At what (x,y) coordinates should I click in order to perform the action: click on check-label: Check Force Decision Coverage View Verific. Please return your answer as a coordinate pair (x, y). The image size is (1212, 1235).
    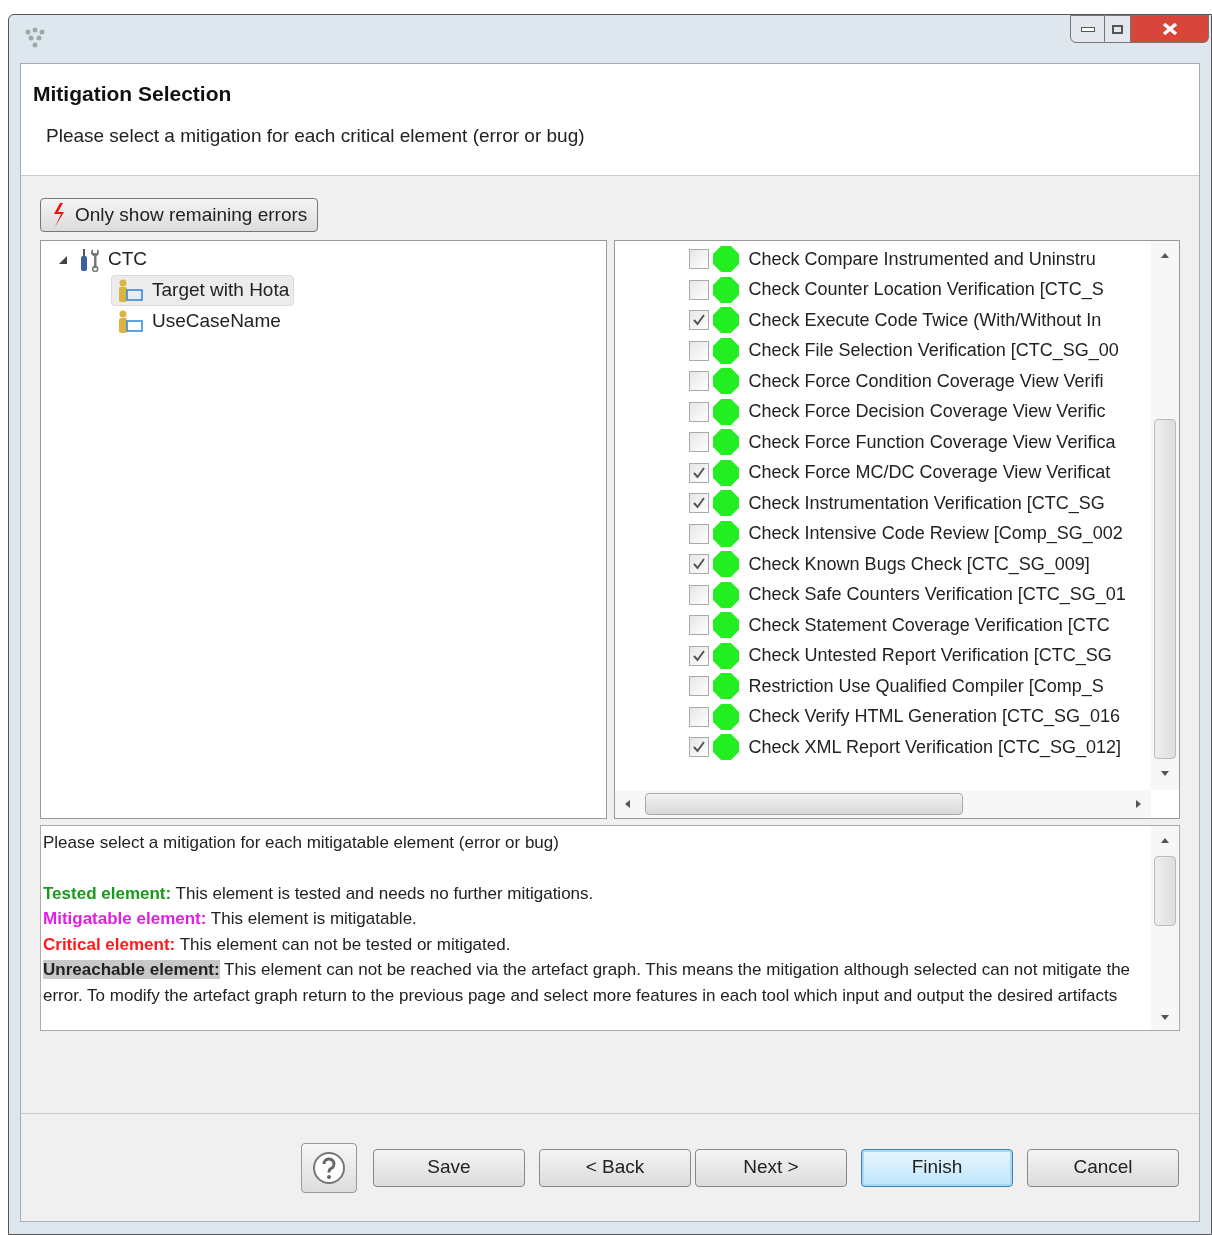
    Looking at the image, I should click on (926, 412).